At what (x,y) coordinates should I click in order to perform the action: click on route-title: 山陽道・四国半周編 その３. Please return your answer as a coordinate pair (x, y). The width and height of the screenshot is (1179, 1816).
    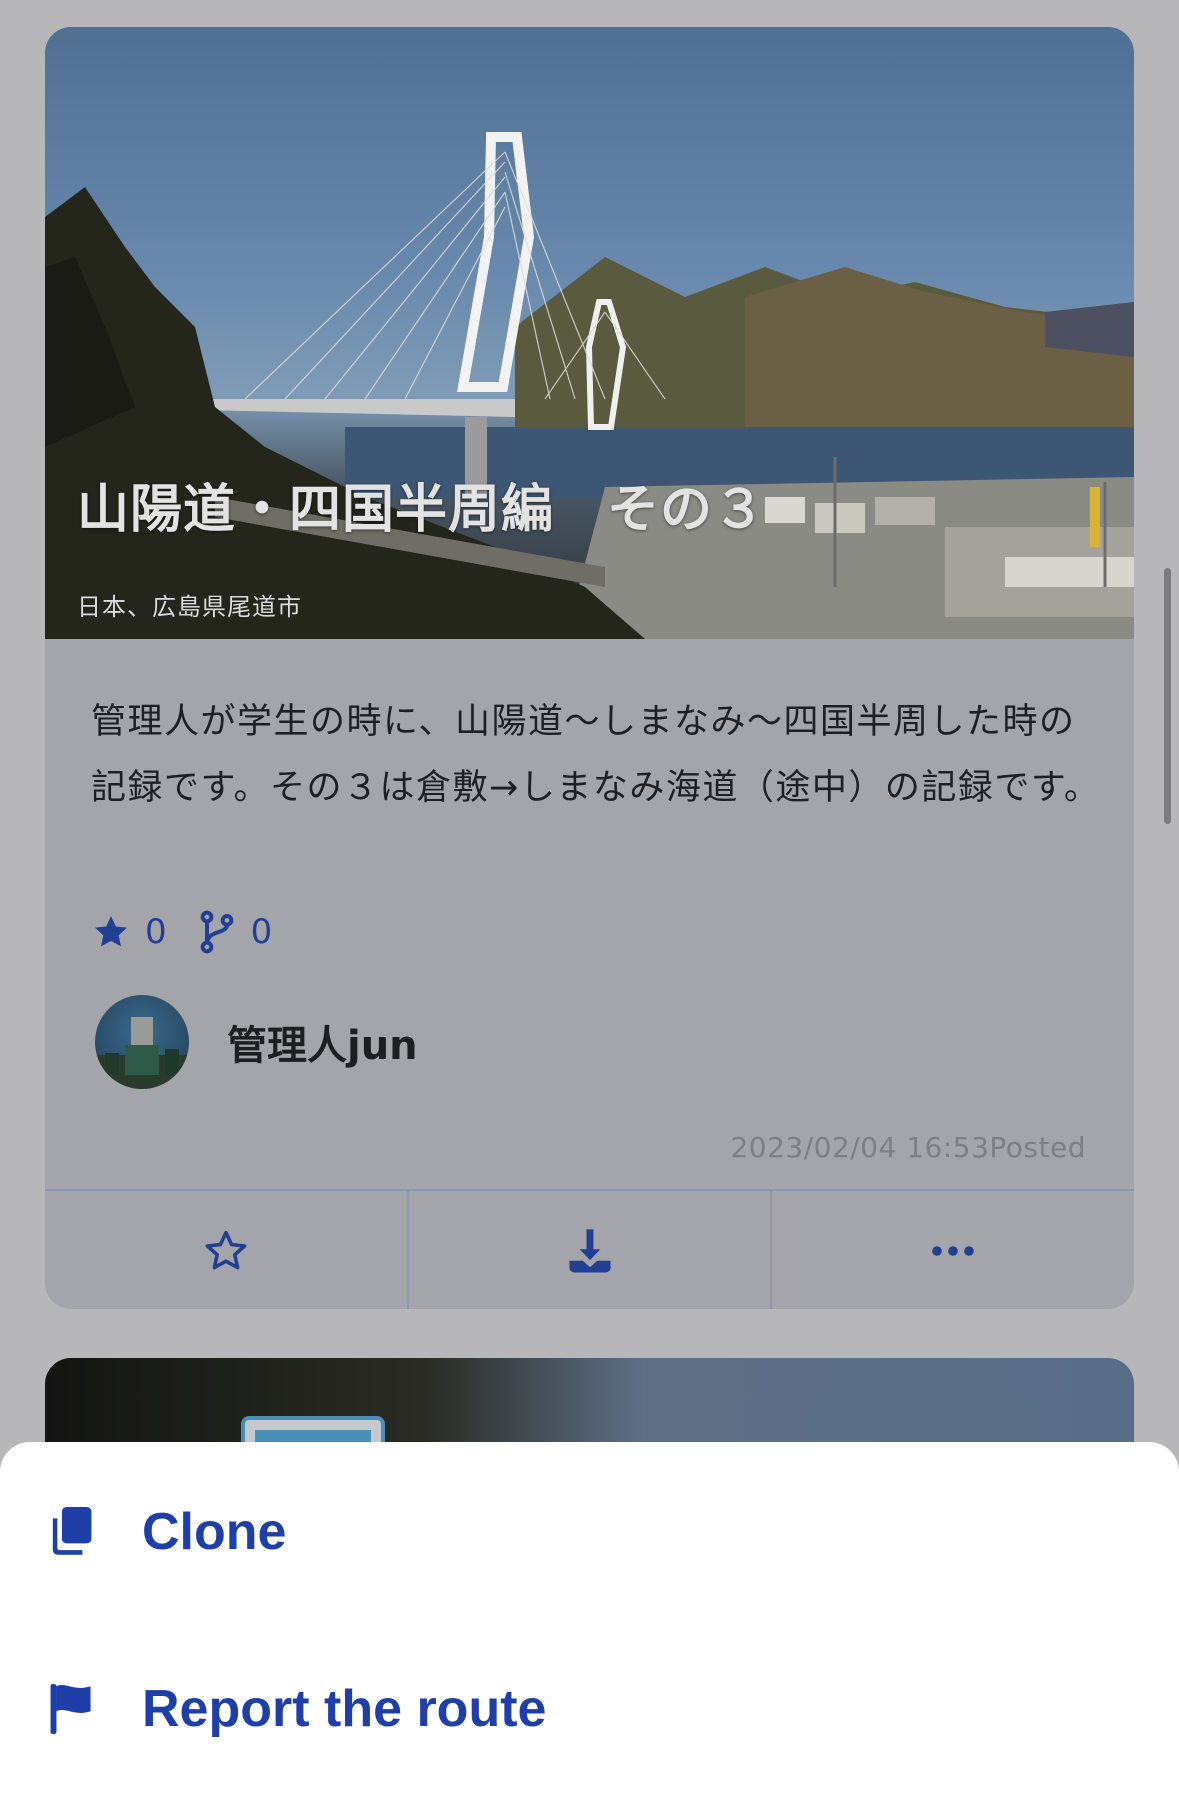
    Looking at the image, I should click on (422, 510).